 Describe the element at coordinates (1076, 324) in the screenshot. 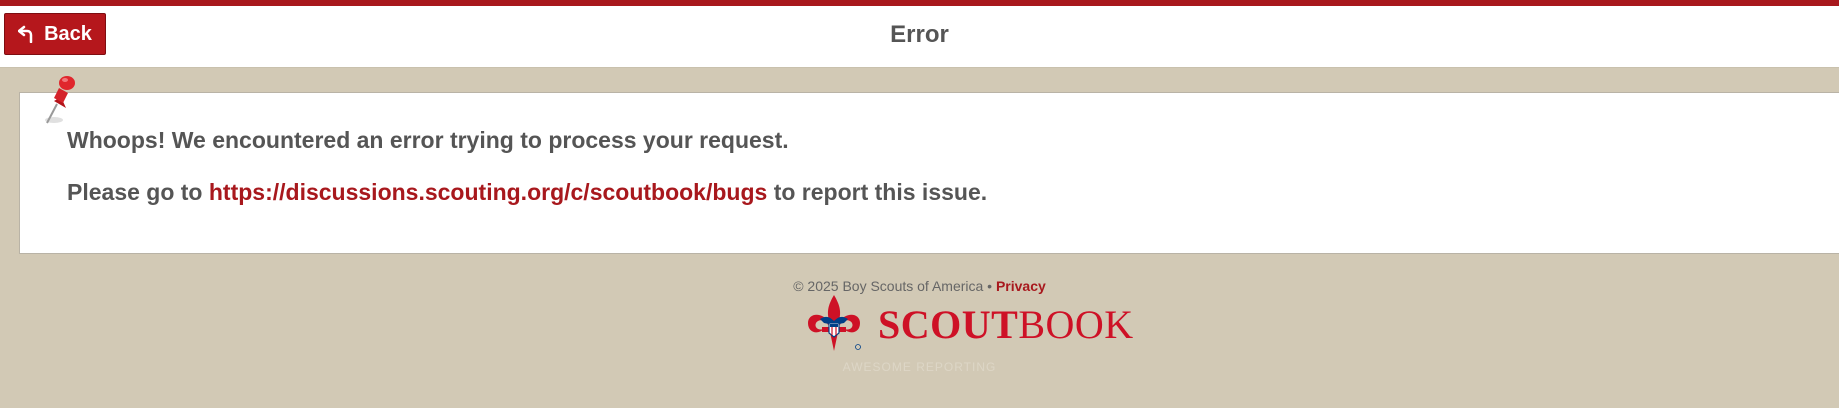

I see `logo-light-text: BOOK` at that location.